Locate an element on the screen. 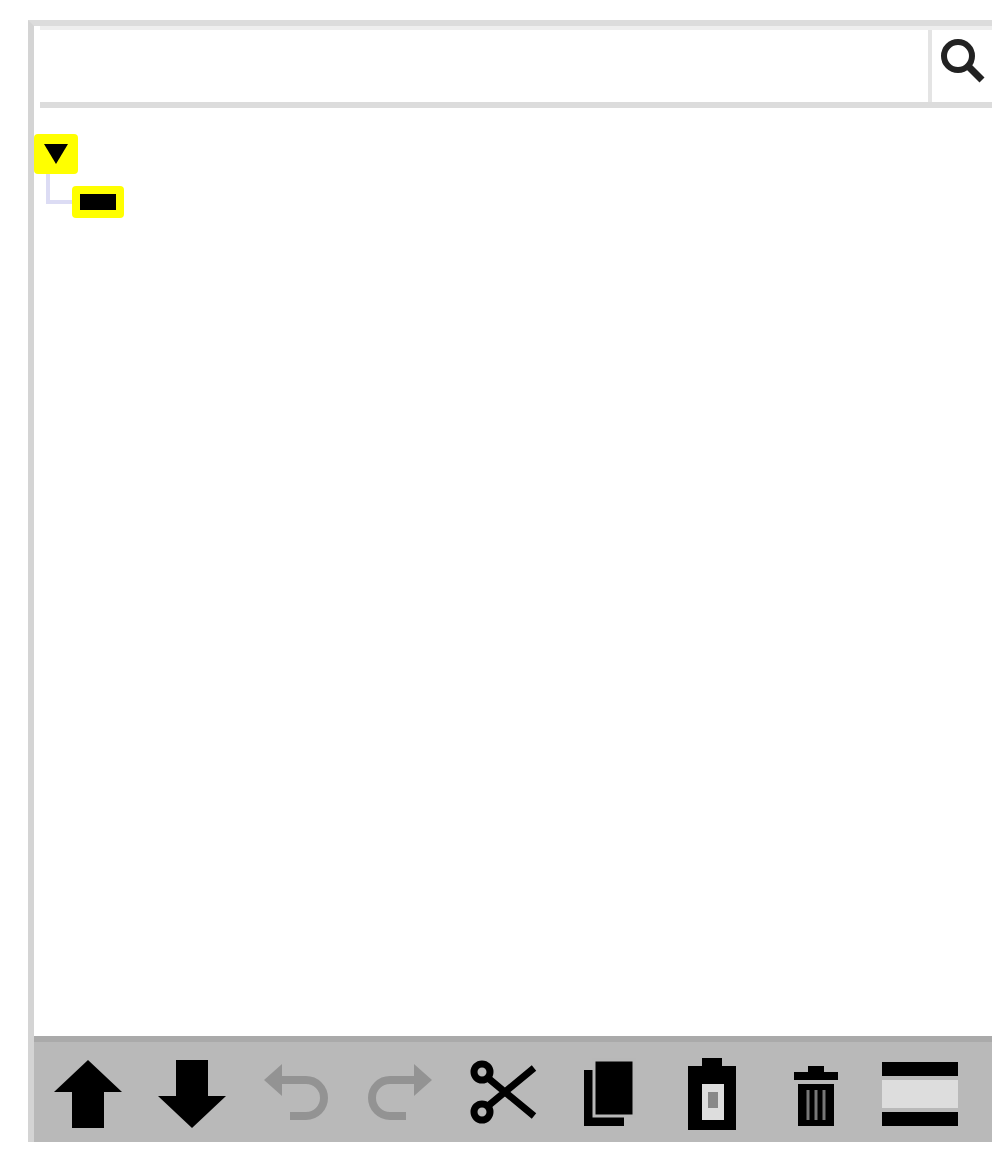 Image resolution: width=992 pixels, height=1154 pixels. tree-line is located at coordinates (58, 190).